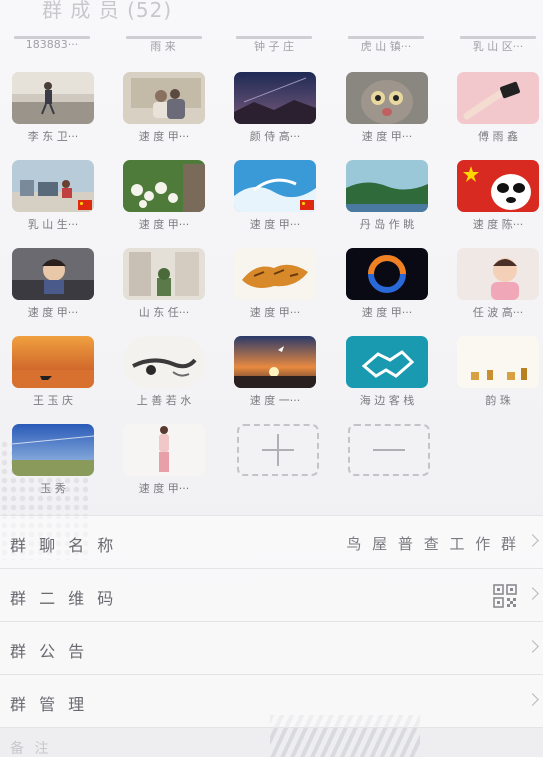  I want to click on member-name: 钟 子 庄, so click(274, 46).